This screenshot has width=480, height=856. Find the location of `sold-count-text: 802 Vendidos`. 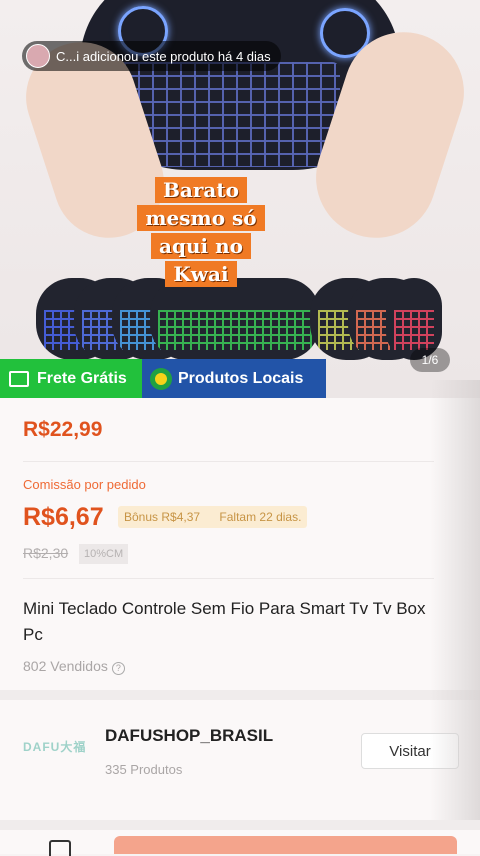

sold-count-text: 802 Vendidos is located at coordinates (65, 666).